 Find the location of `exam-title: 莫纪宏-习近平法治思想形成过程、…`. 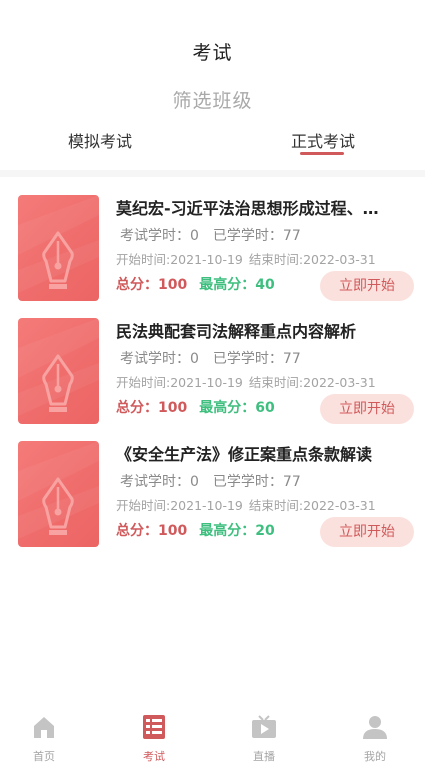

exam-title: 莫纪宏-习近平法治思想形成过程、… is located at coordinates (247, 208).